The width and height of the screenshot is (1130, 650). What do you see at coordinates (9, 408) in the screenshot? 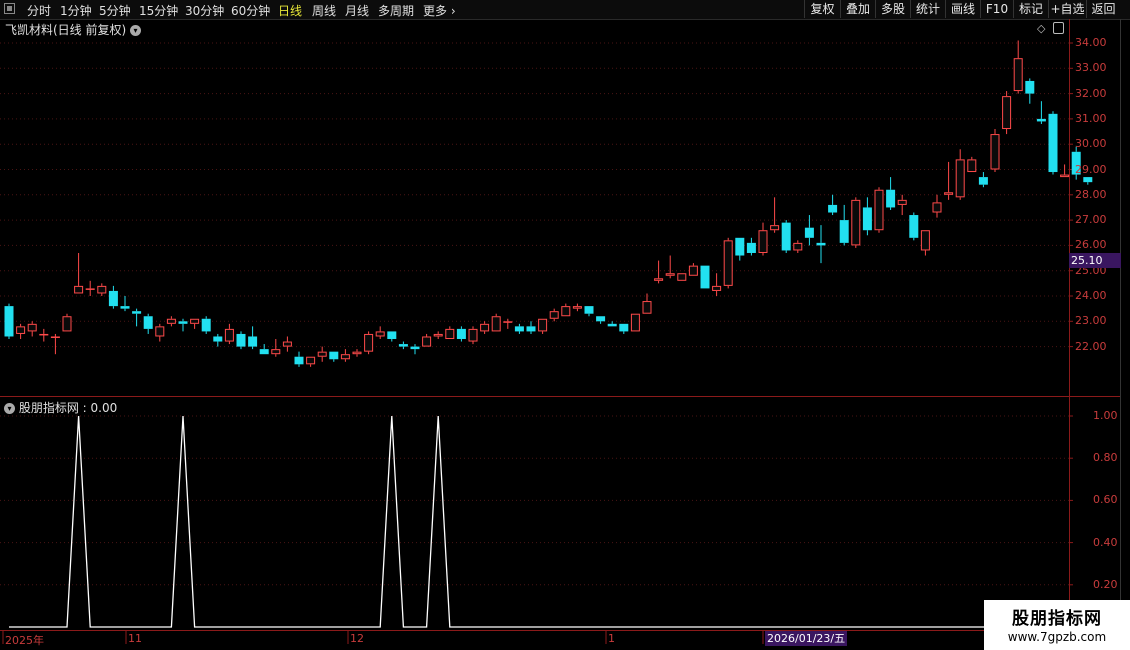
I see `chevron-down-icon: ▾` at bounding box center [9, 408].